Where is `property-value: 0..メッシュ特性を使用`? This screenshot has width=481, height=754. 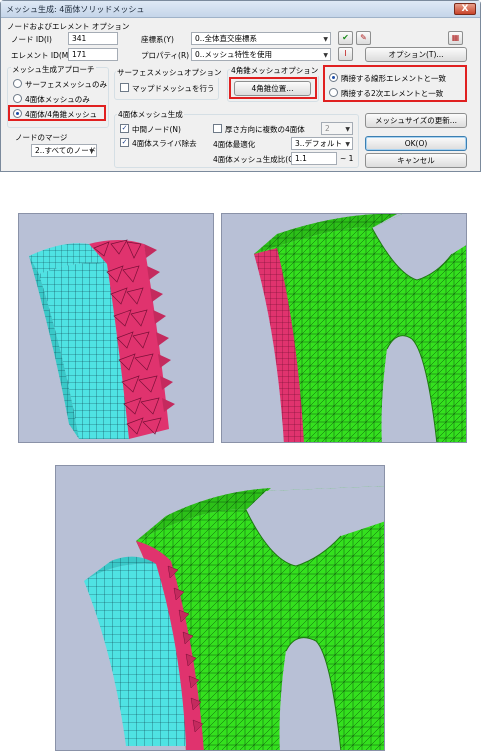 property-value: 0..メッシュ特性を使用 is located at coordinates (234, 54).